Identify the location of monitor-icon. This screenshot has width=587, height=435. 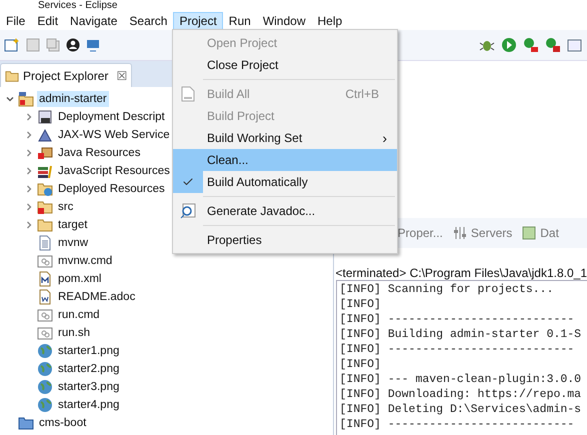
(93, 45).